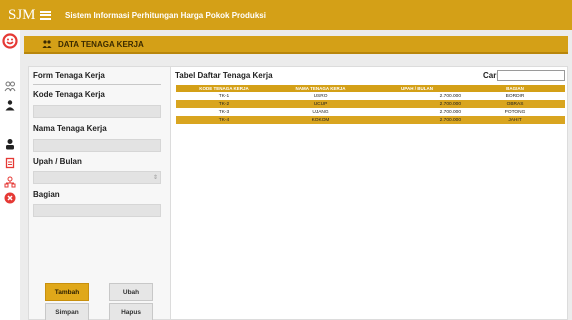 The height and width of the screenshot is (320, 572). Describe the element at coordinates (47, 44) in the screenshot. I see `team-icon` at that location.